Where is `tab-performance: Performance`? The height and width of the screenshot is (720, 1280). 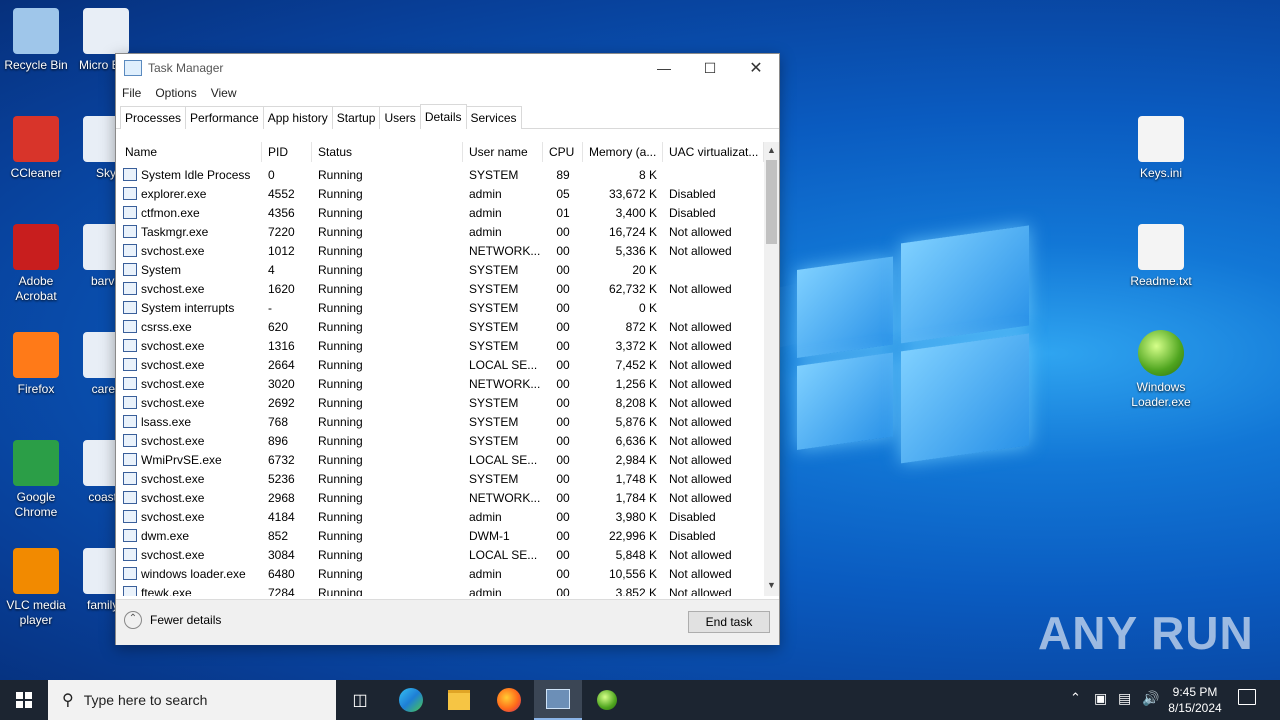
tab-performance: Performance is located at coordinates (224, 117).